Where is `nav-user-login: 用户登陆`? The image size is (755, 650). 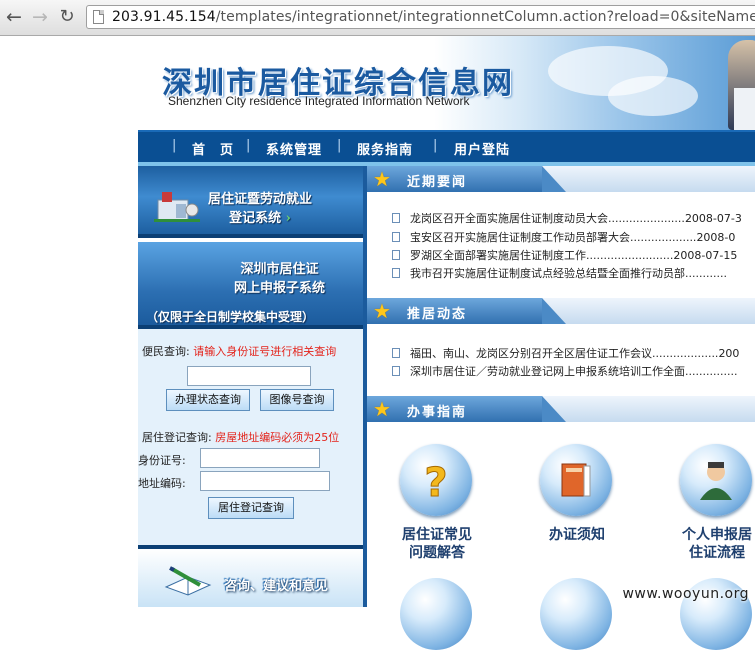 nav-user-login: 用户登陆 is located at coordinates (482, 148).